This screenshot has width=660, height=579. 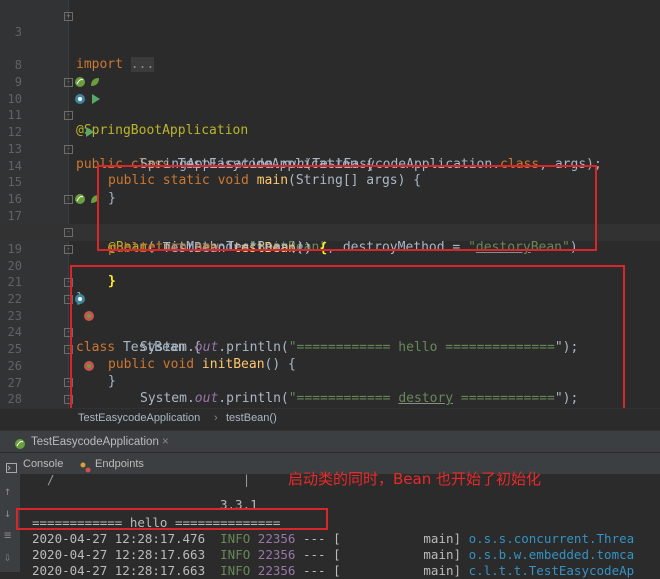 What do you see at coordinates (414, 478) in the screenshot?
I see `annotation-note: 启动类的同时，Bean 也开始了初始化` at bounding box center [414, 478].